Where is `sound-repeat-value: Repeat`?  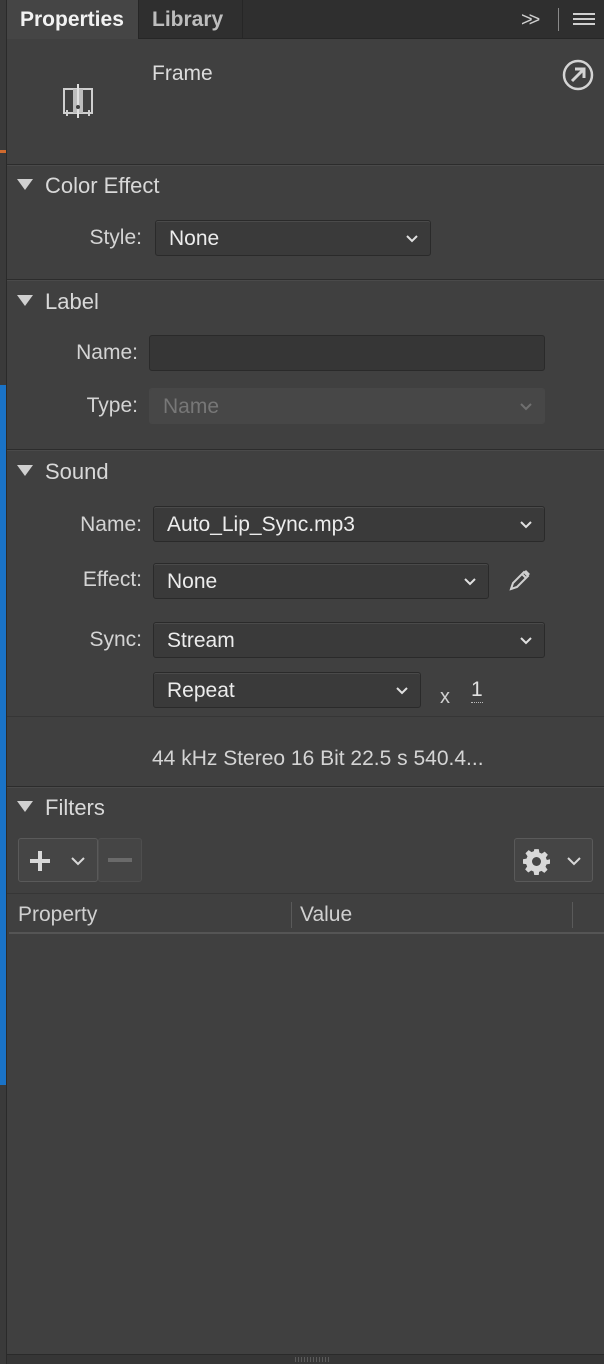 sound-repeat-value: Repeat is located at coordinates (201, 690).